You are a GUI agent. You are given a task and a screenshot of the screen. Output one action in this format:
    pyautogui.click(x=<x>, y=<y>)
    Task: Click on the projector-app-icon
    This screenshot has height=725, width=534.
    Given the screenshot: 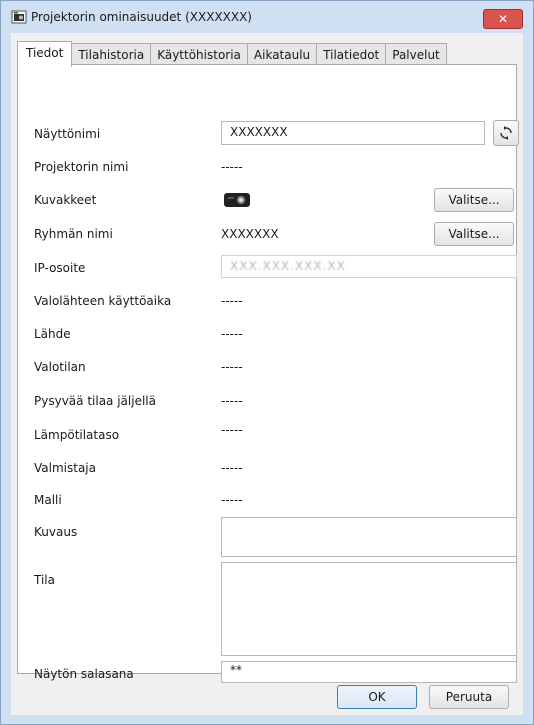 What is the action you would take?
    pyautogui.click(x=19, y=17)
    